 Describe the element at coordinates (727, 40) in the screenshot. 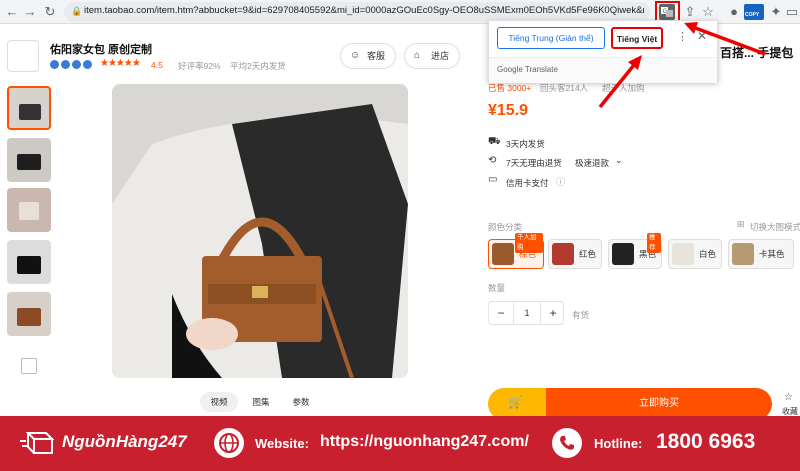

I see `arrow-to-translate-icon` at that location.